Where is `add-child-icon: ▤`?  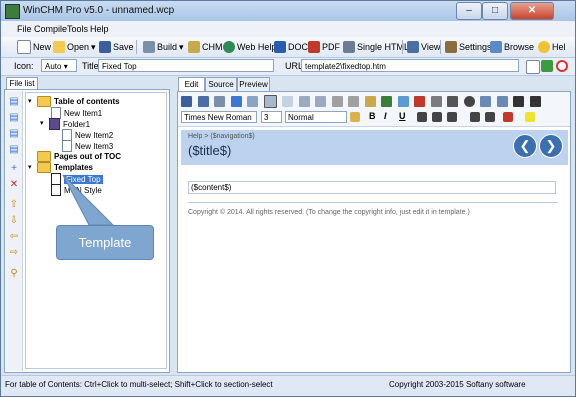
add-child-icon: ▤ is located at coordinates (14, 118).